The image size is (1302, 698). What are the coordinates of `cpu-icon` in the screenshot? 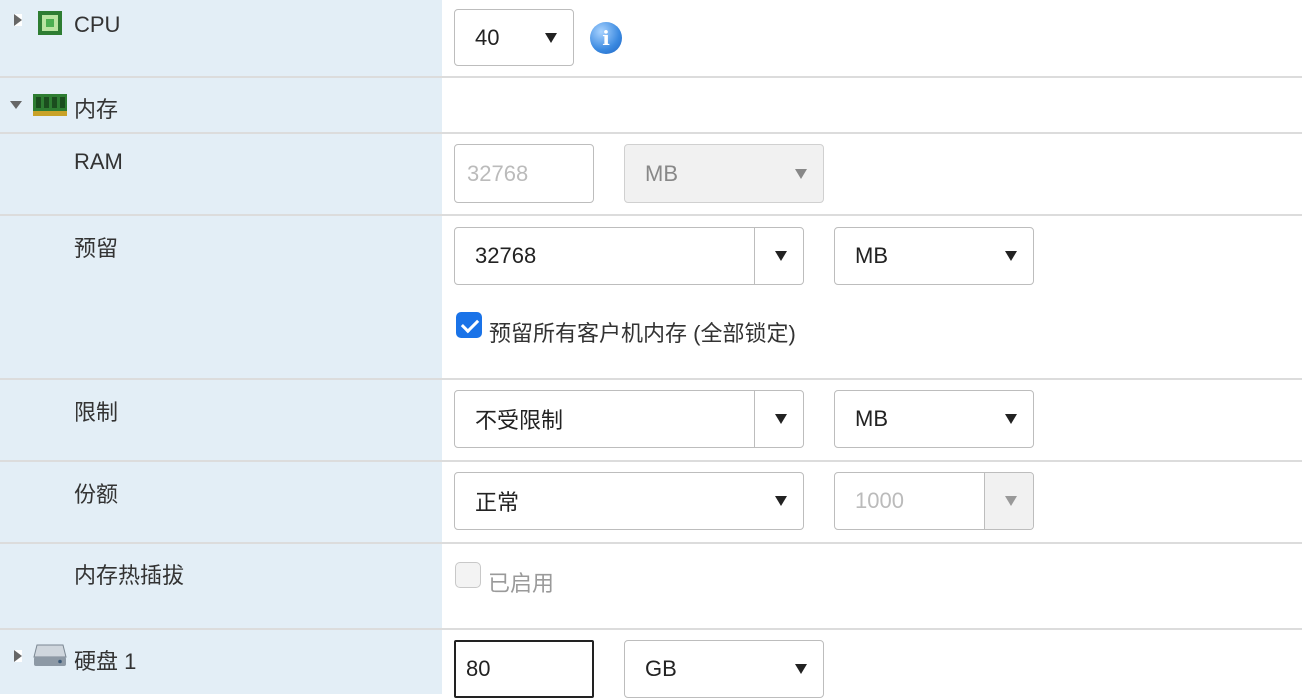 It's located at (50, 23).